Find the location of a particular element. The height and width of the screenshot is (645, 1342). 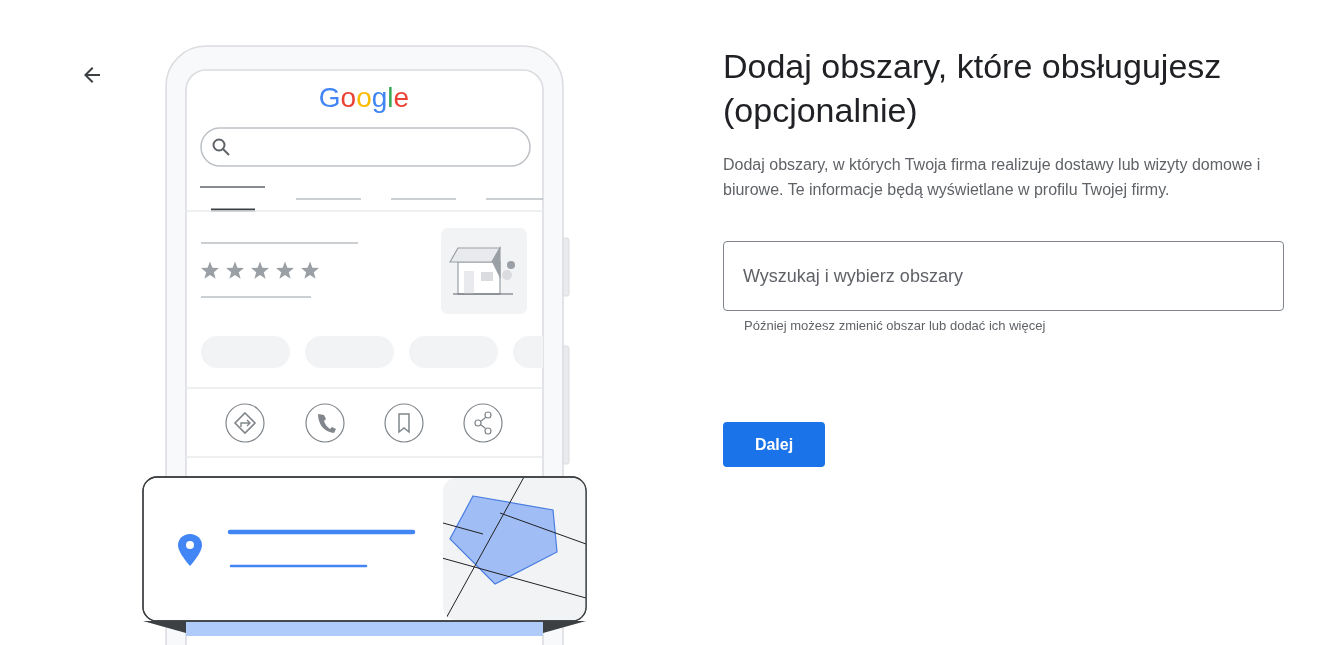

page-heading: Dodaj obszary, które obsługujesz (opcjonalnie) is located at coordinates (973, 88).